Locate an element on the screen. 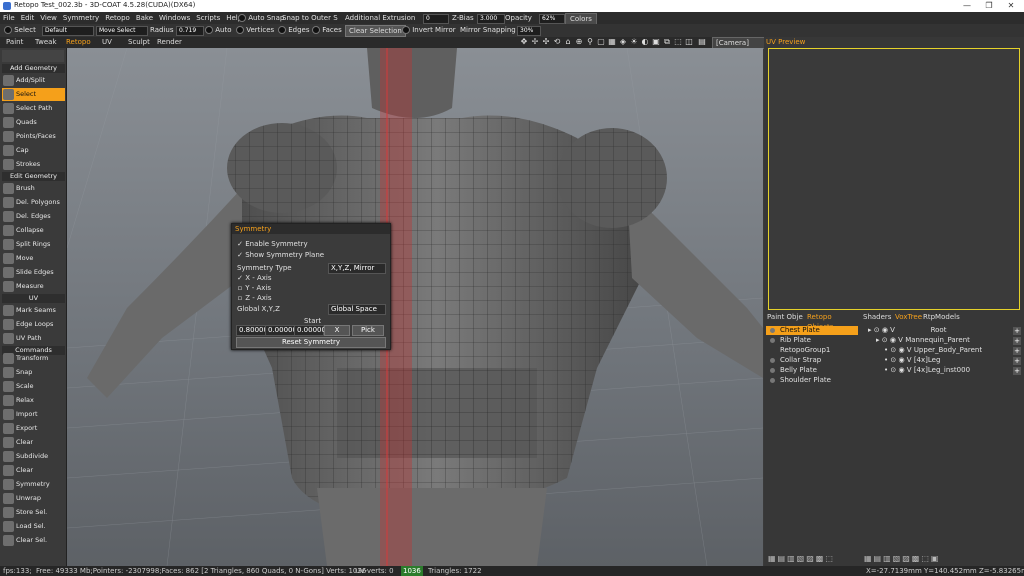 The image size is (1024, 576). fov-icon: ◐ is located at coordinates (645, 42).